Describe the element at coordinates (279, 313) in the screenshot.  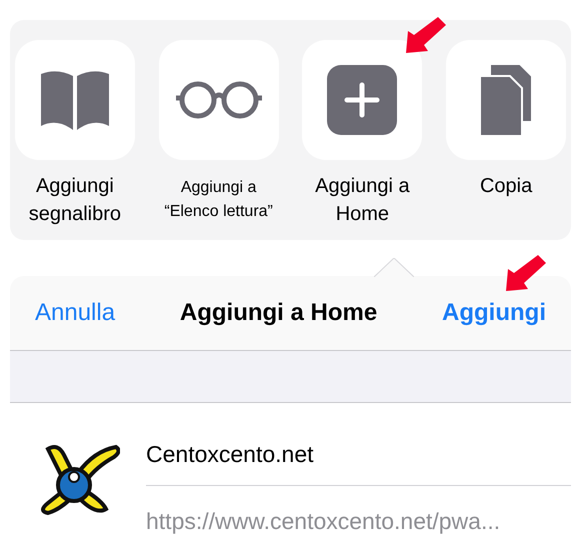
I see `dialog-title: Aggiungi a Home` at that location.